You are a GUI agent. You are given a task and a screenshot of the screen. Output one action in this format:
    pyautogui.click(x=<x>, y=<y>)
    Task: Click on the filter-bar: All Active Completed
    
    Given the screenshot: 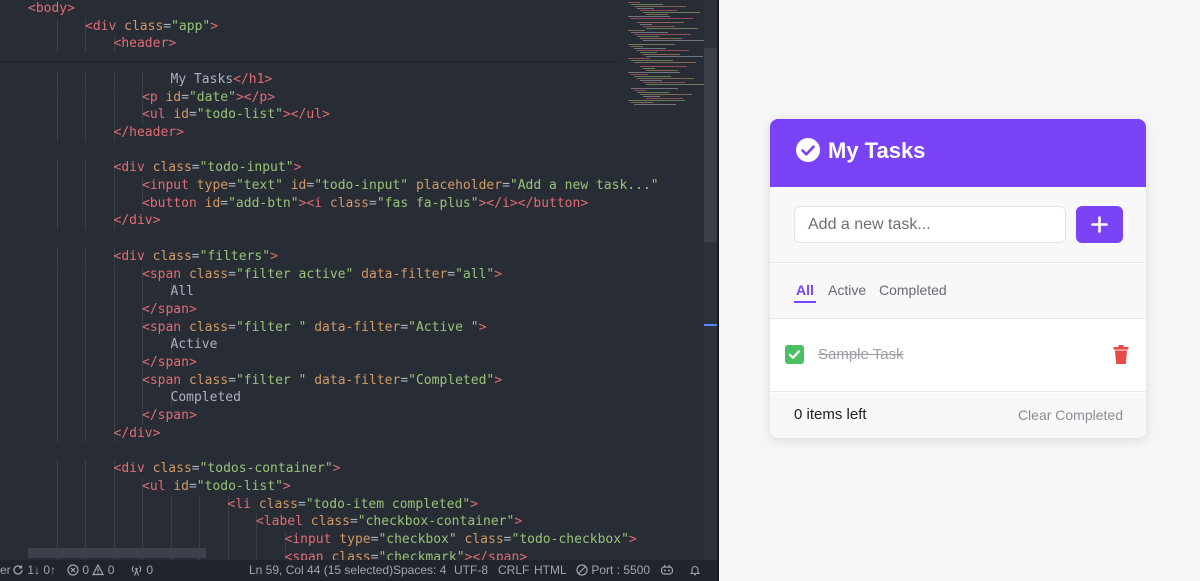 What is the action you would take?
    pyautogui.click(x=958, y=291)
    